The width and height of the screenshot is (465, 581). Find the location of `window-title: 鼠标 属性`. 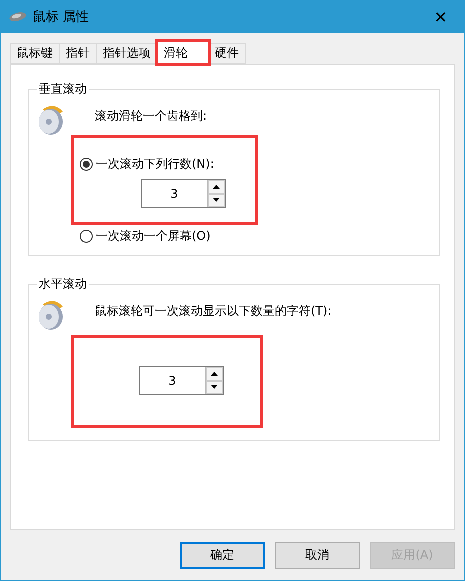

window-title: 鼠标 属性 is located at coordinates (61, 17).